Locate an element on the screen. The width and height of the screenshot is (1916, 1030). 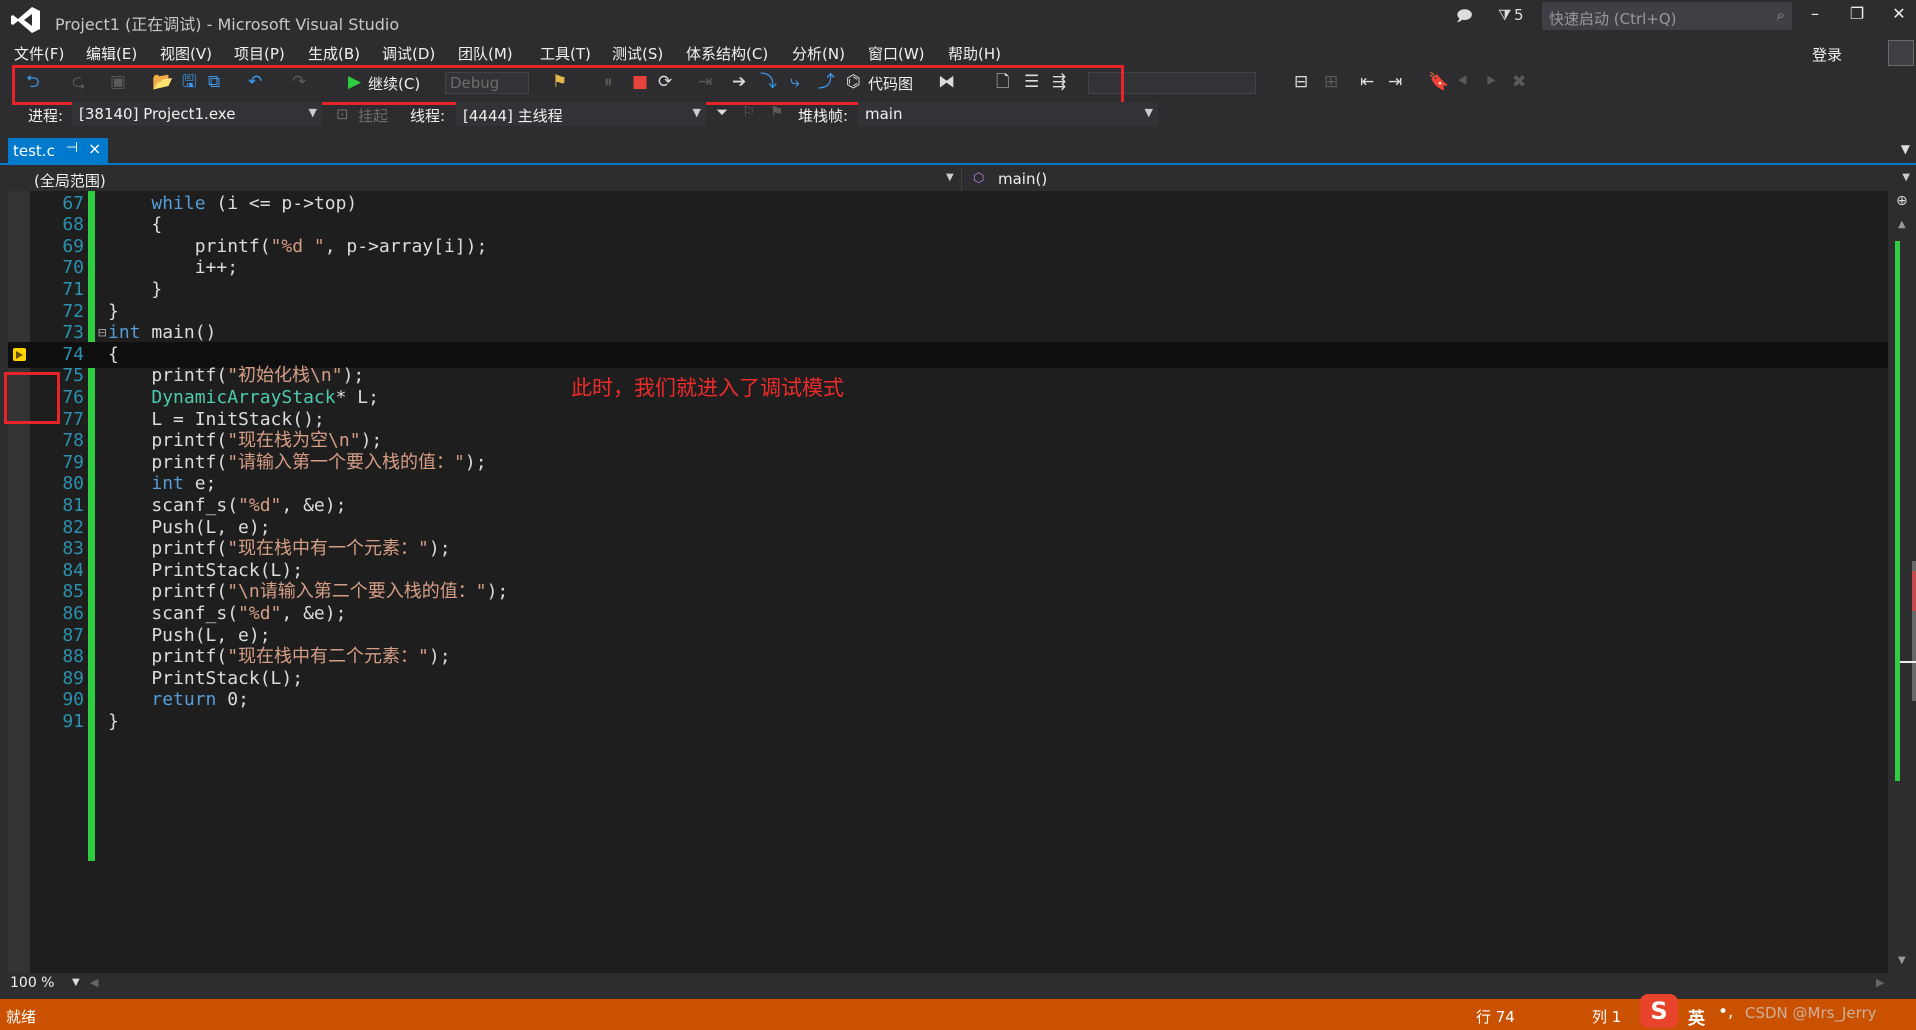
tab-overflow-icon: ▼ is located at coordinates (1905, 149).